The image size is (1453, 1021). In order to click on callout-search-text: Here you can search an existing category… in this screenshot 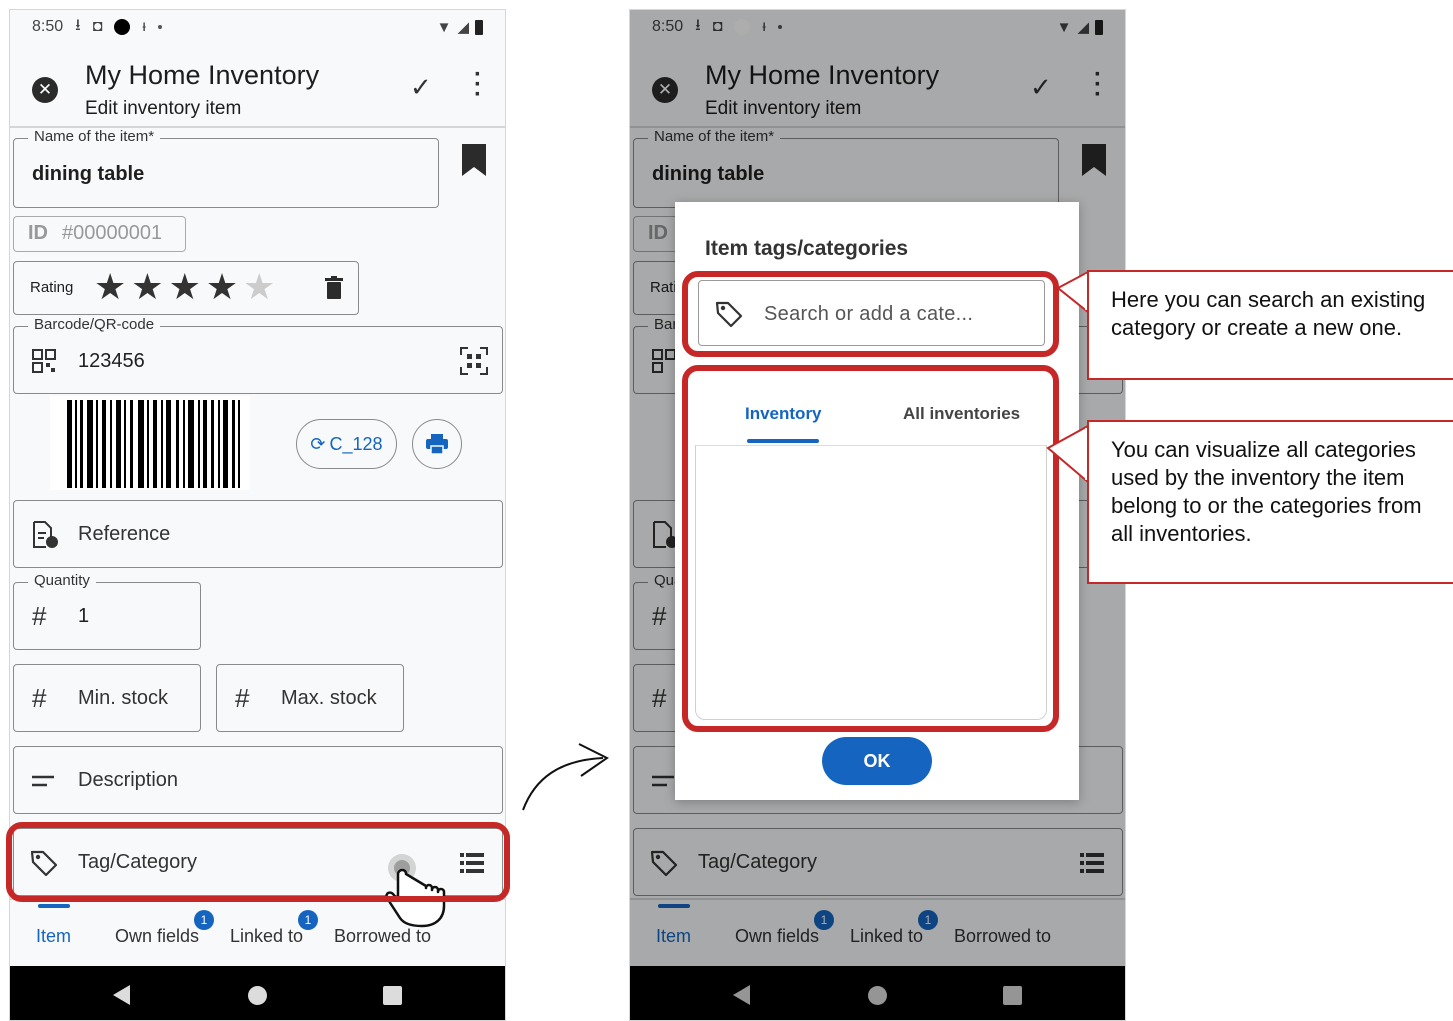, I will do `click(1268, 313)`.